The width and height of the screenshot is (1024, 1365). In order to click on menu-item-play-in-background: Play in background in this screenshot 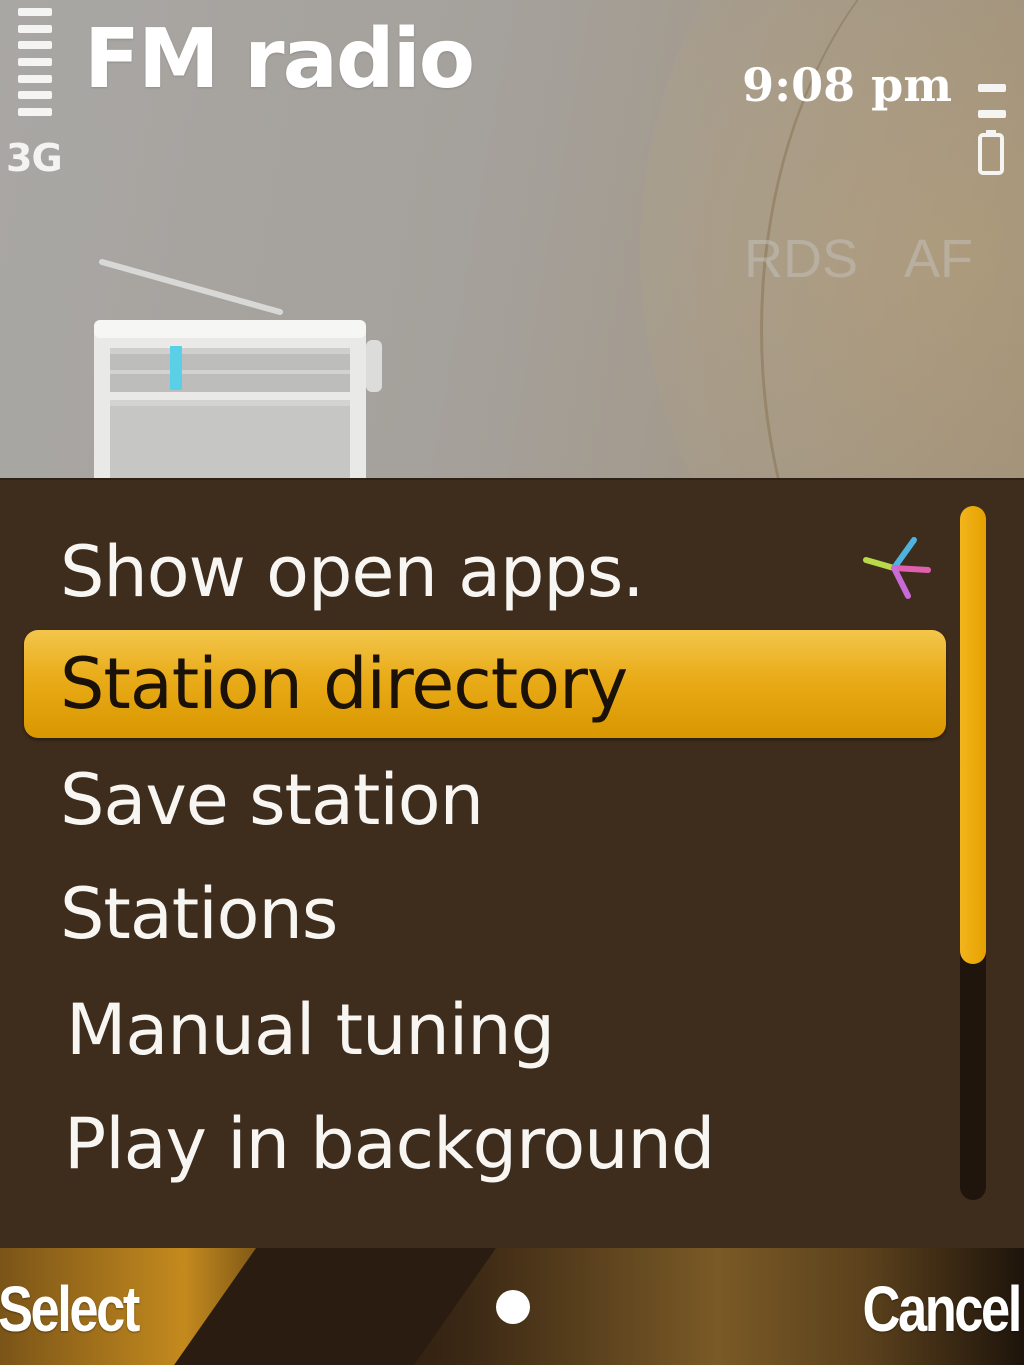, I will do `click(485, 1144)`.